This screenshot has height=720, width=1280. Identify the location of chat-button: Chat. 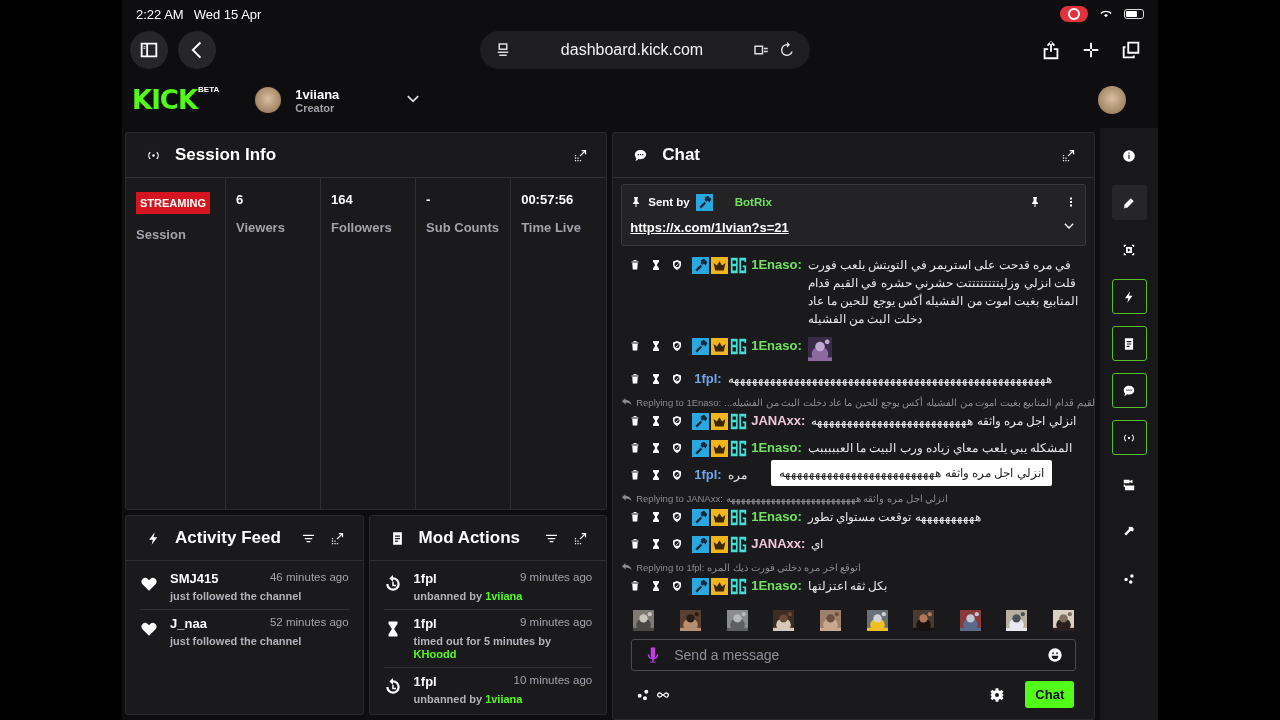
(1050, 694).